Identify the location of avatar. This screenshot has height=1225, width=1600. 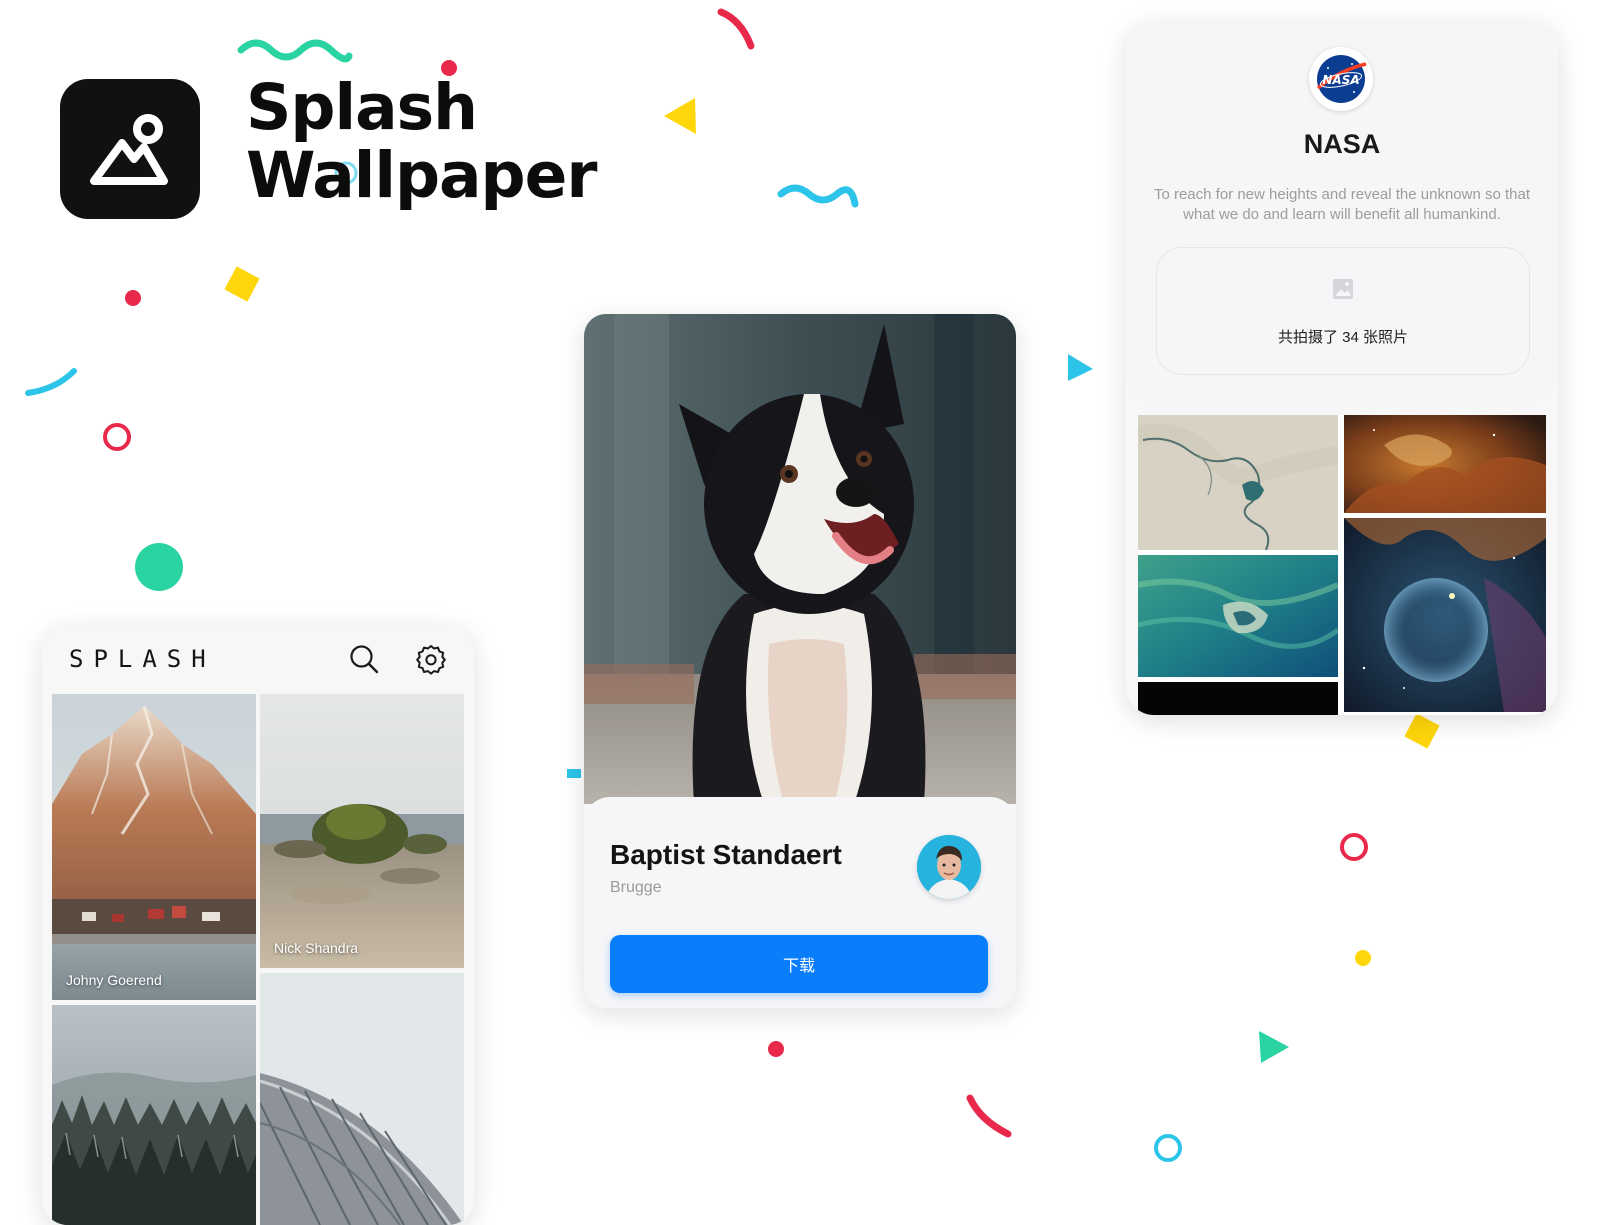
(949, 867).